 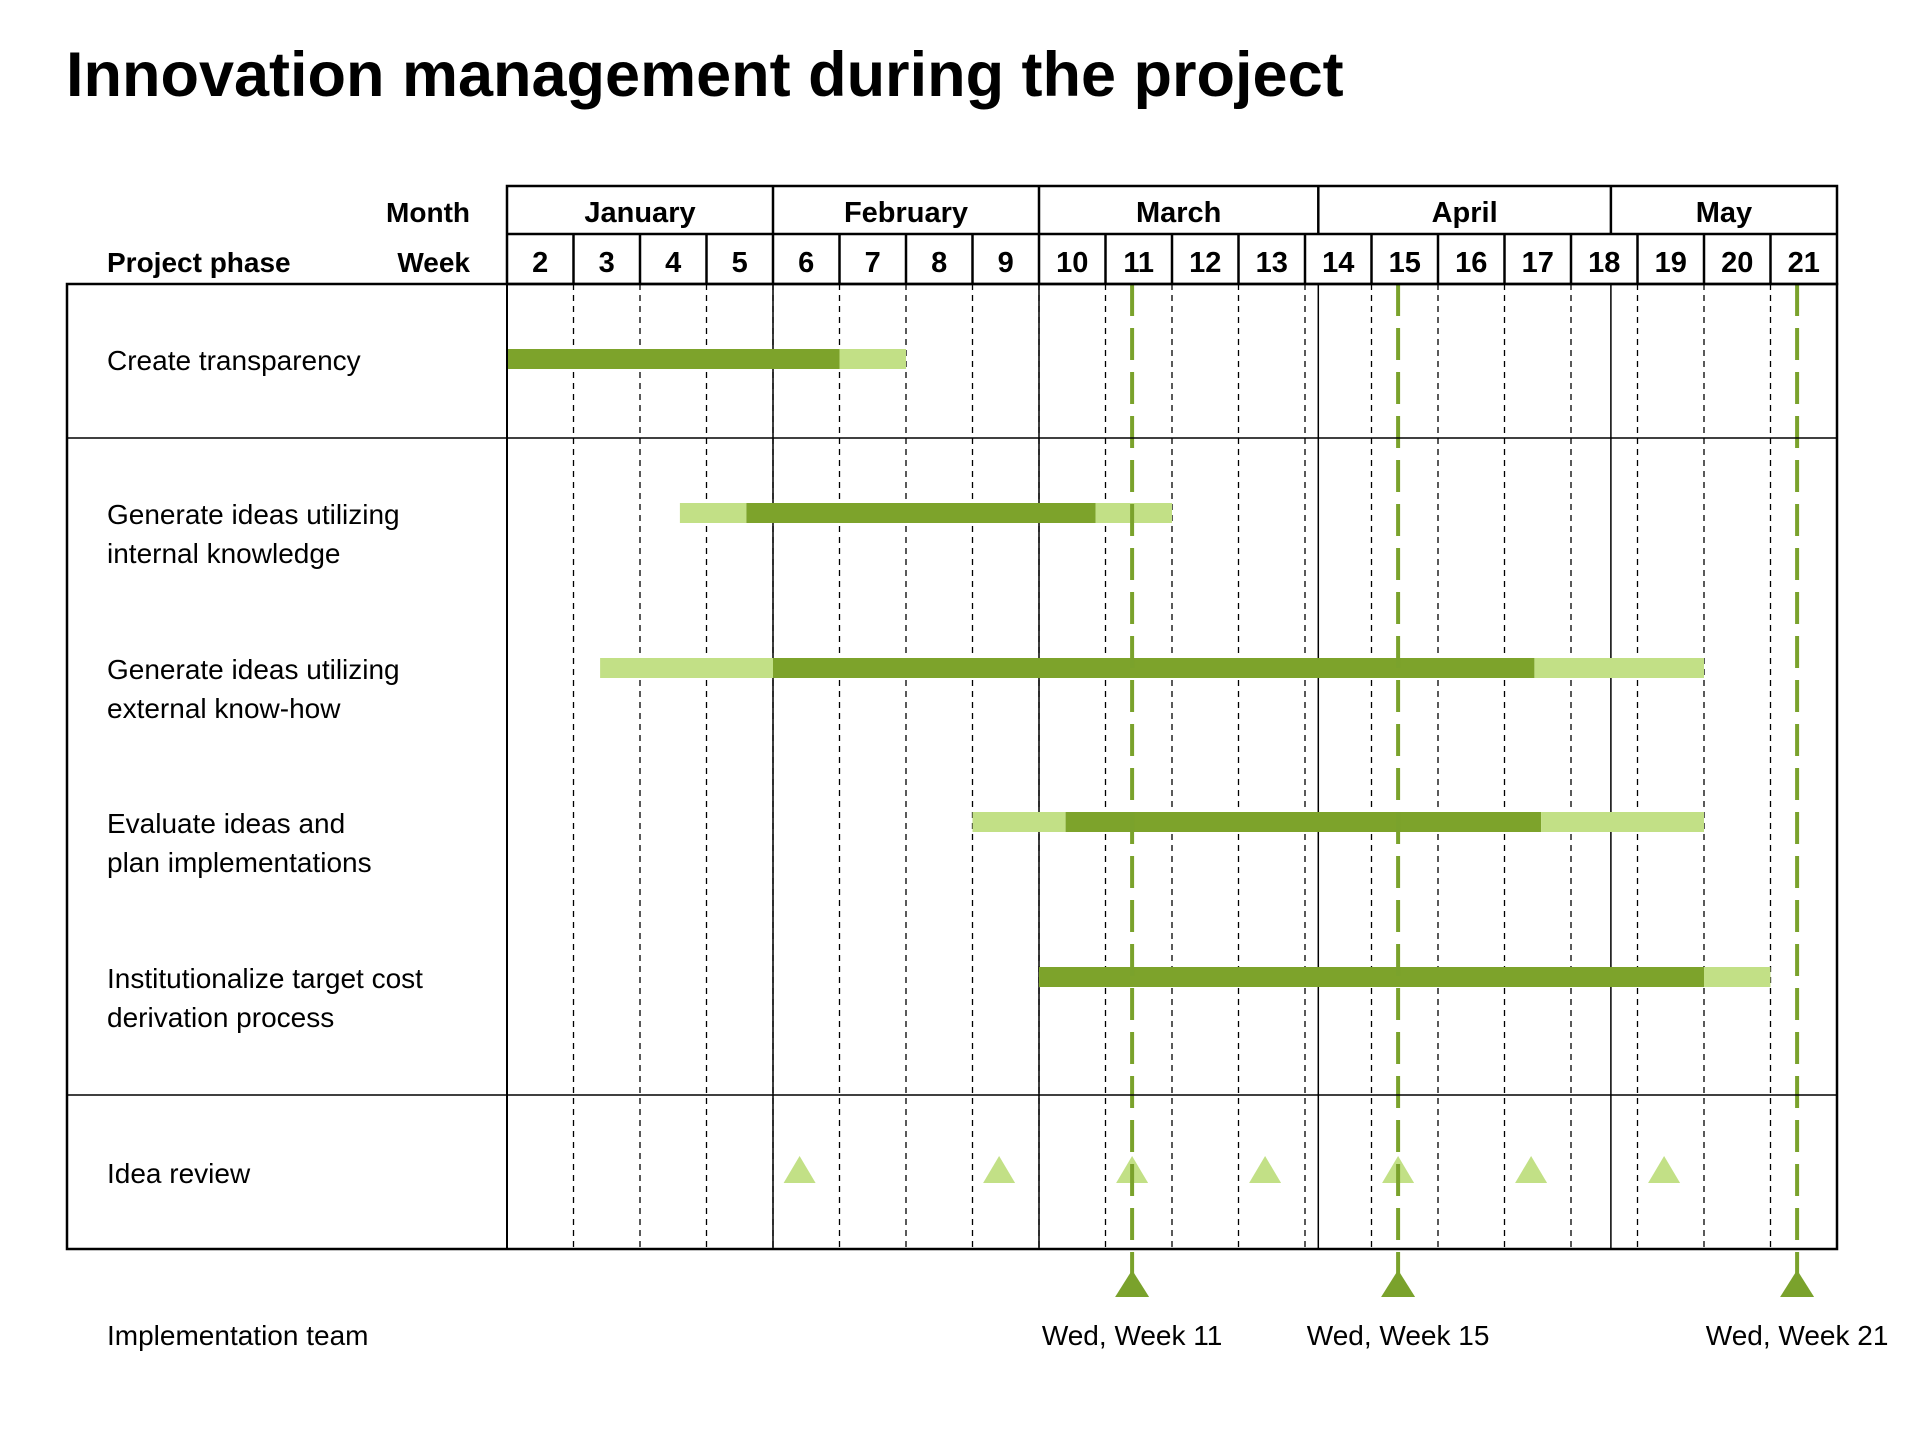 I want to click on project-phase-header-label: Project phase, so click(x=199, y=262).